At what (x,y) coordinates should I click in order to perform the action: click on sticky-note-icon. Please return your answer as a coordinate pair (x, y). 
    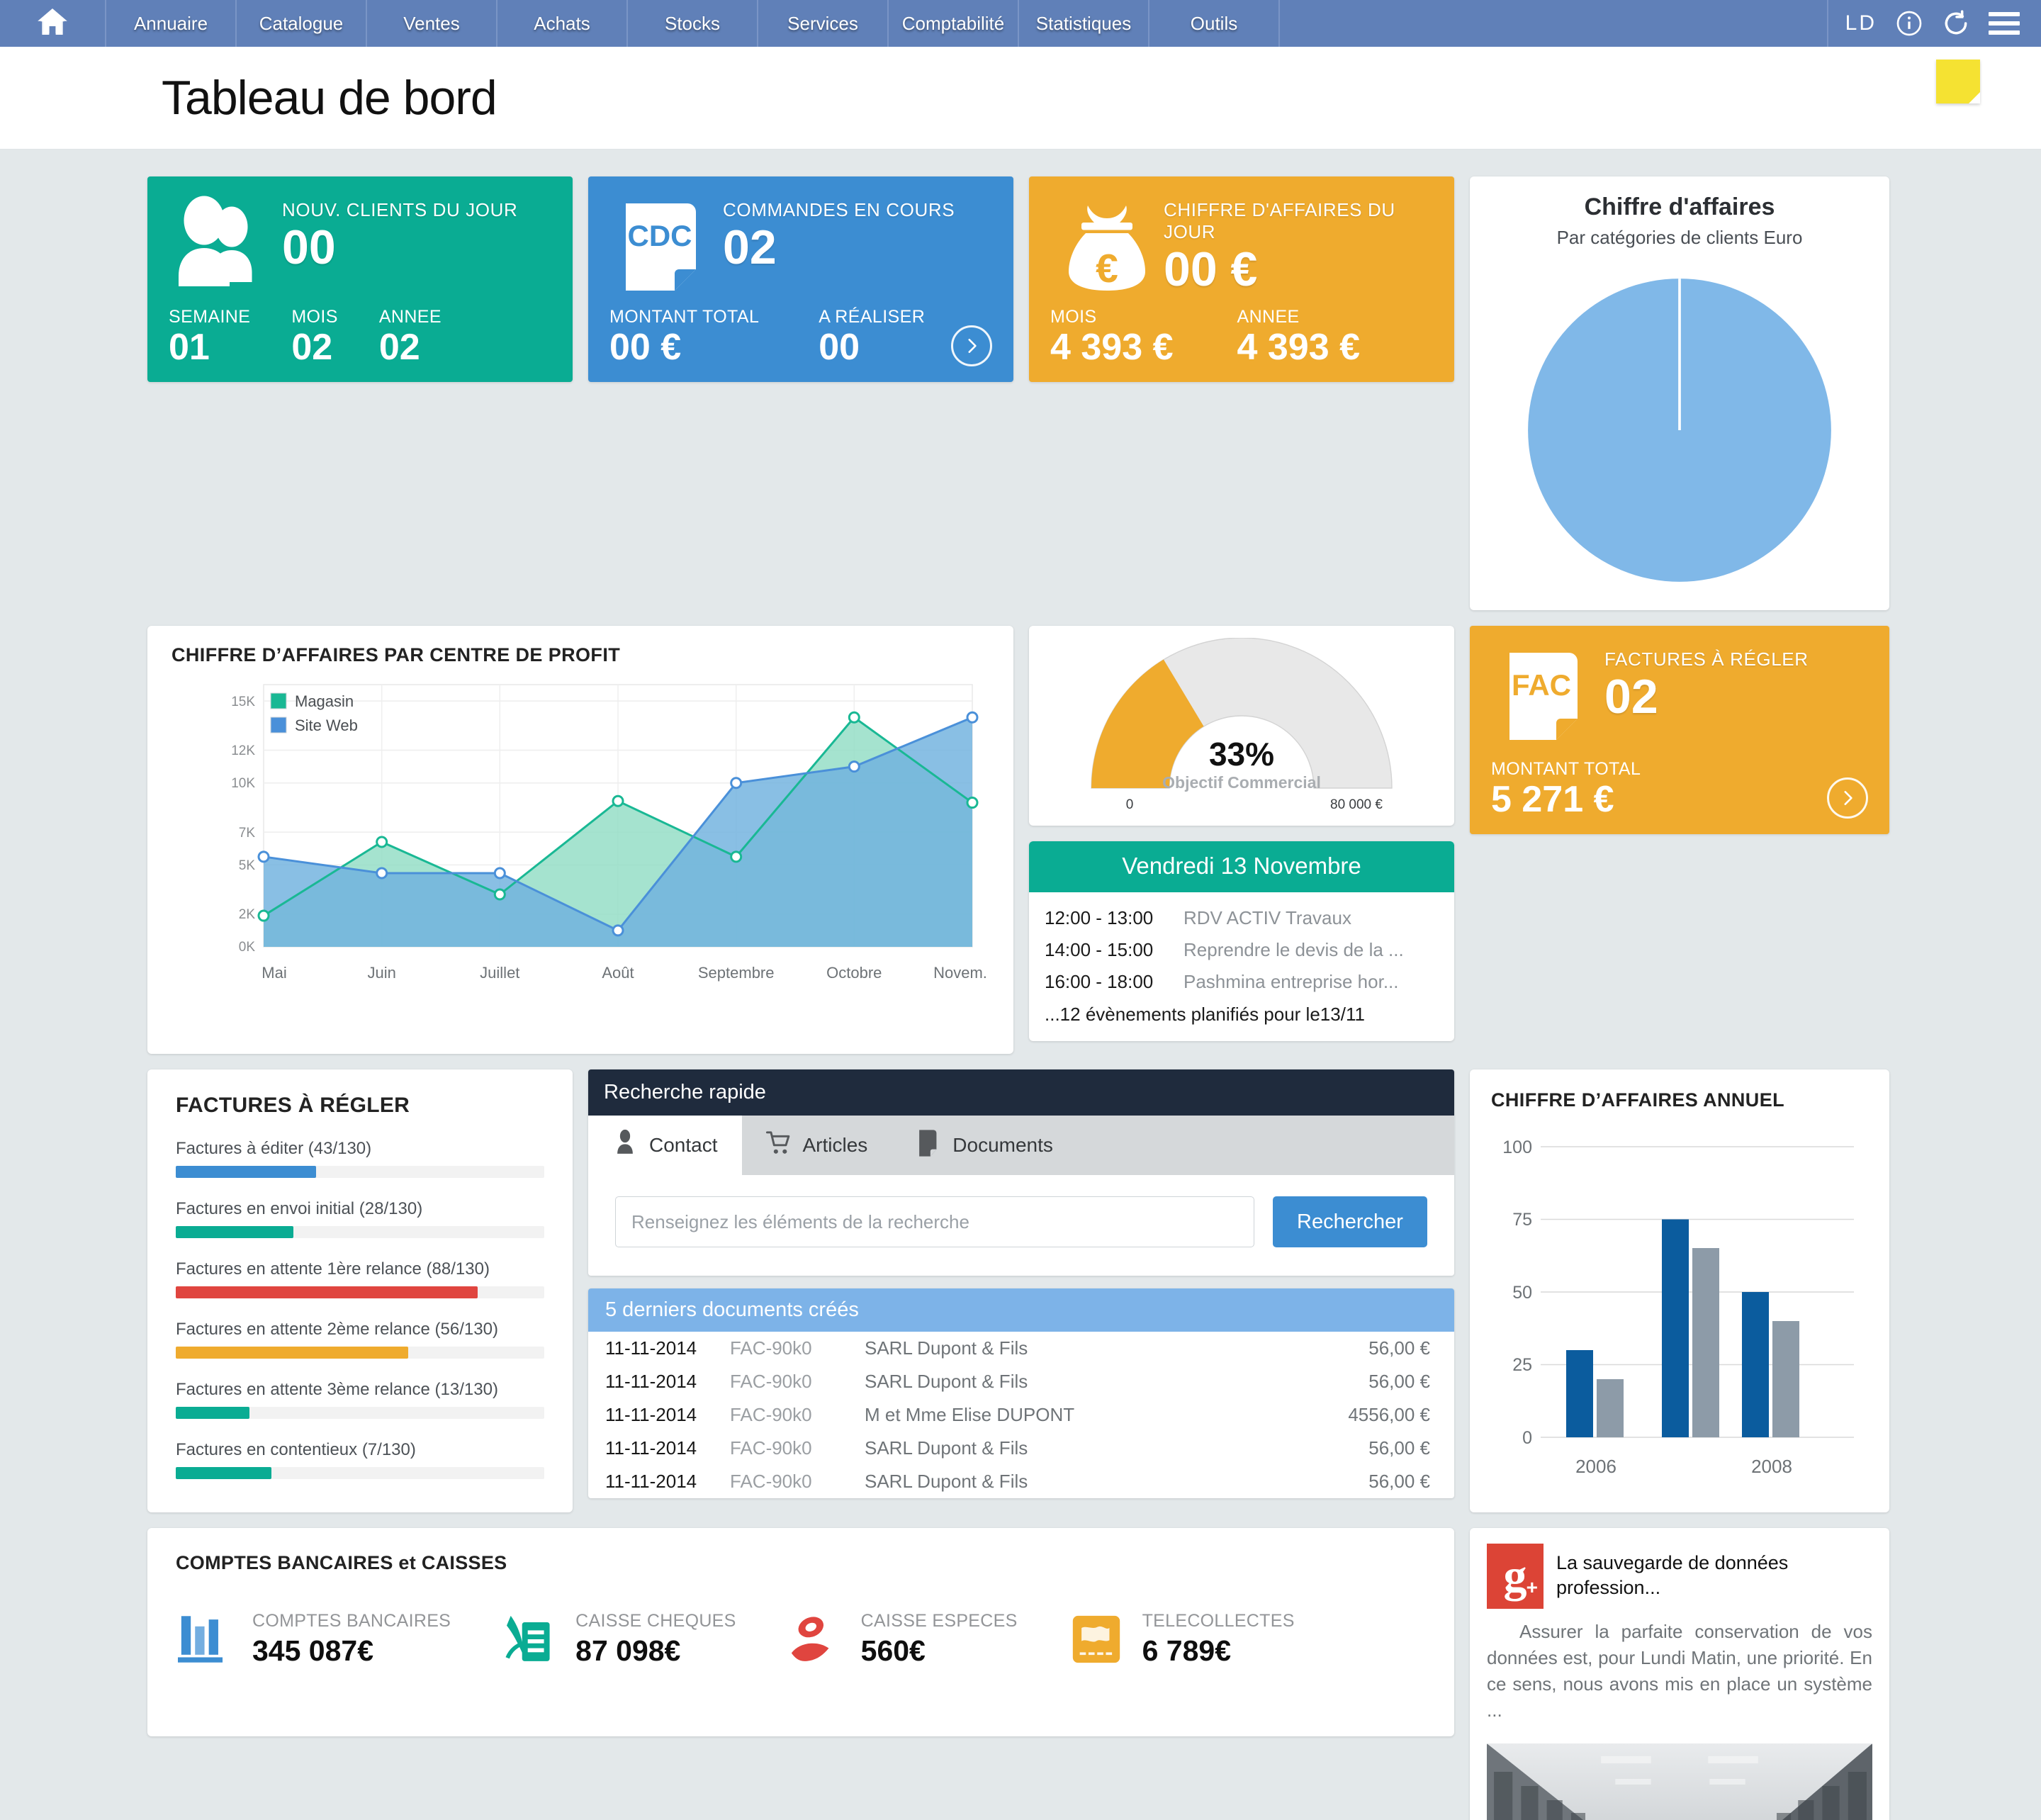
    Looking at the image, I should click on (1958, 82).